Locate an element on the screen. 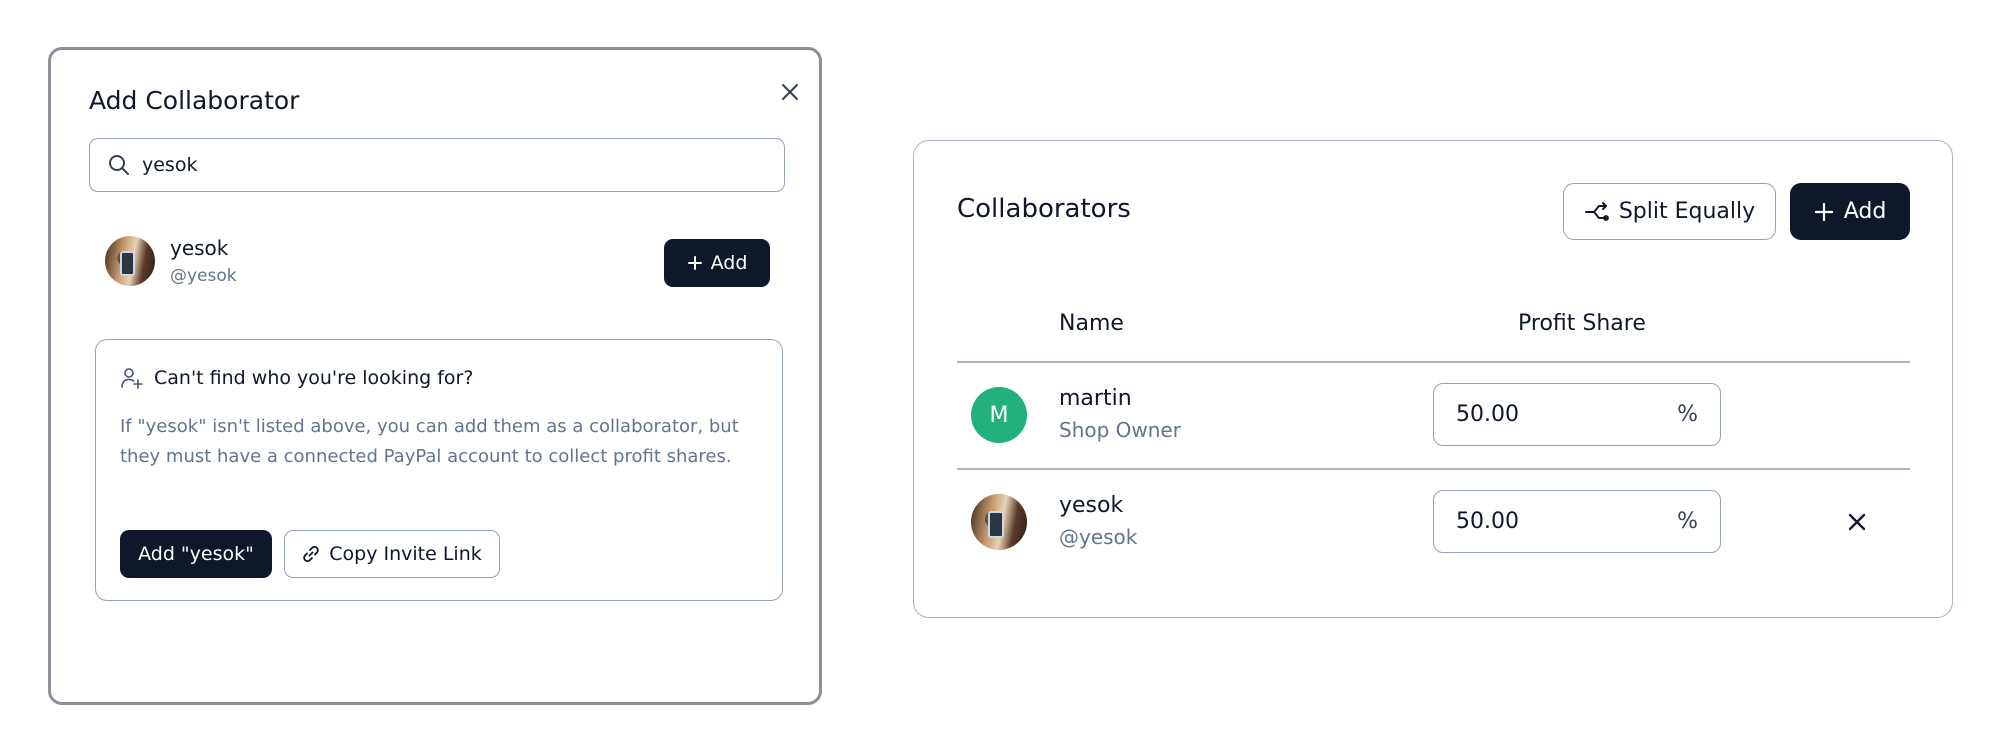 The height and width of the screenshot is (750, 2000). collaborator-name: yesok is located at coordinates (1091, 505).